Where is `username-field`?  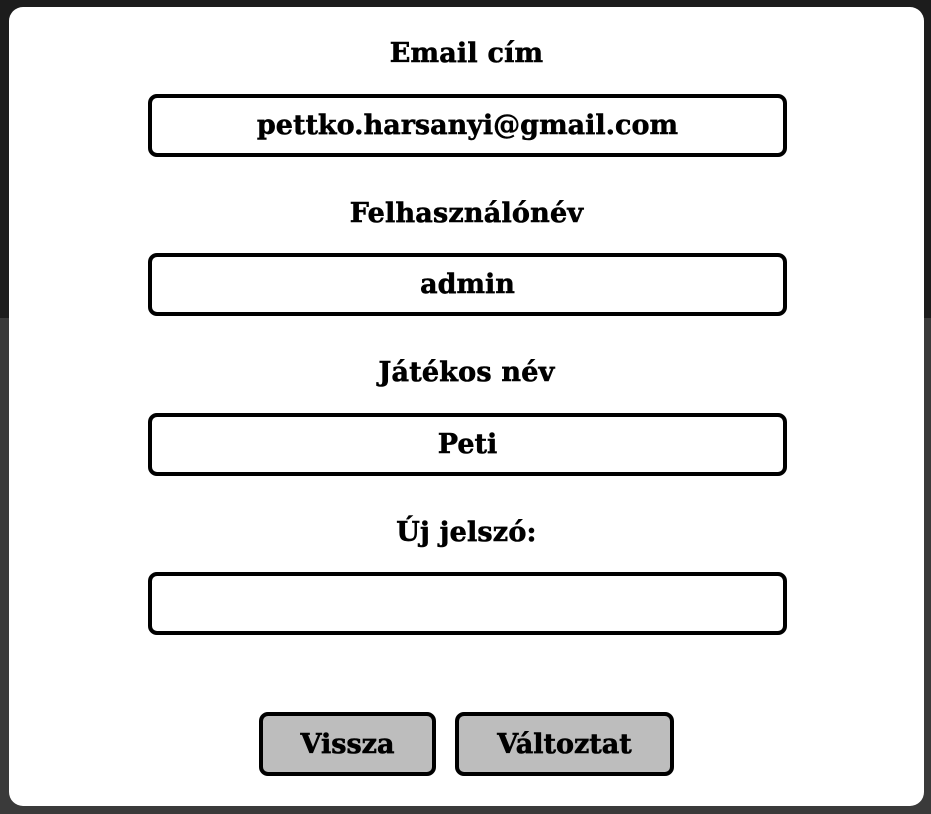
username-field is located at coordinates (467, 284).